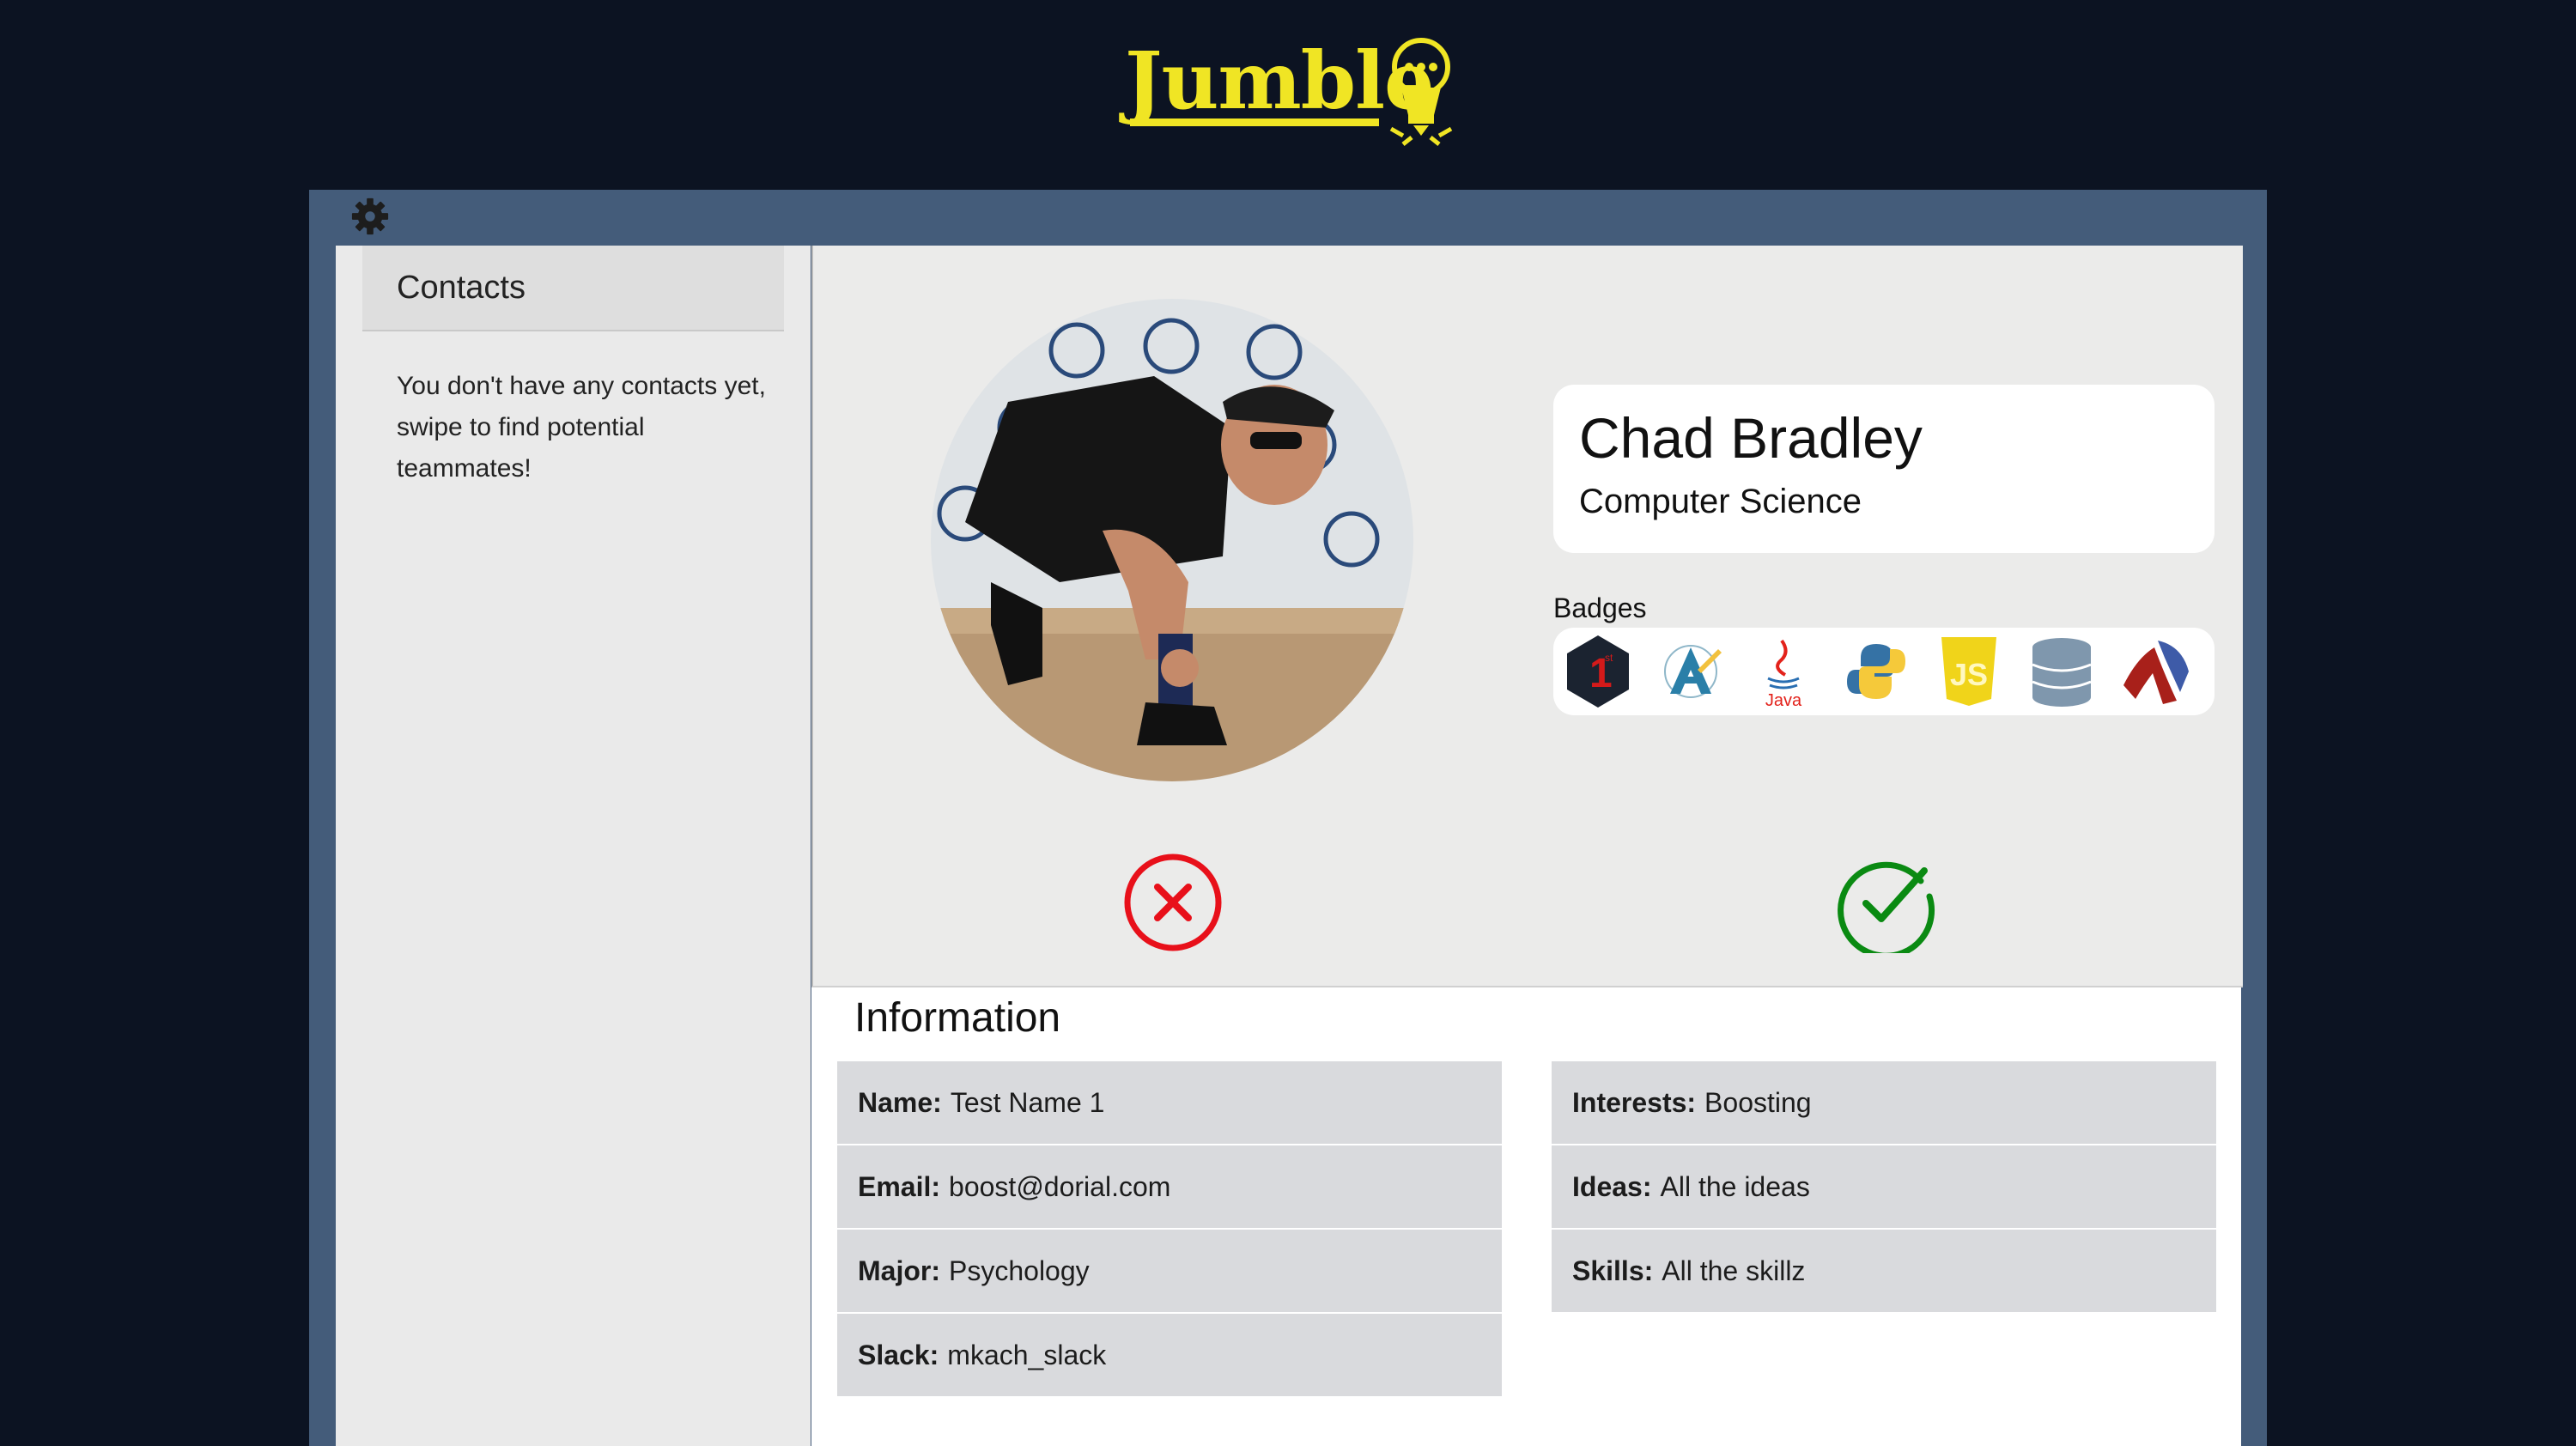  I want to click on info-row-name: Name: Test Name 1, so click(1169, 1102).